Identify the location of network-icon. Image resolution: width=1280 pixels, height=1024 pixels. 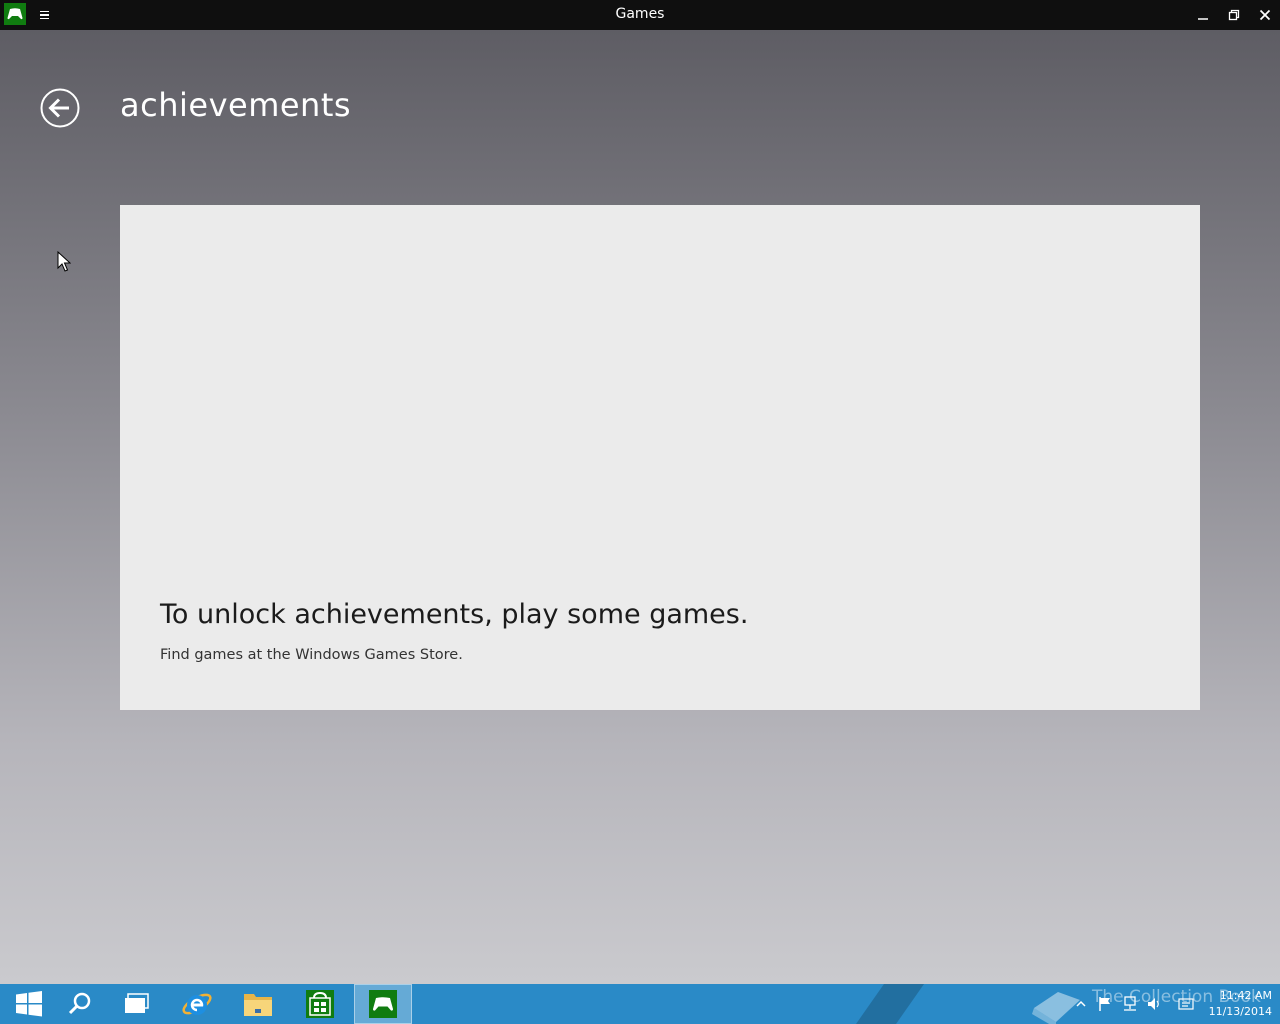
(1130, 1004).